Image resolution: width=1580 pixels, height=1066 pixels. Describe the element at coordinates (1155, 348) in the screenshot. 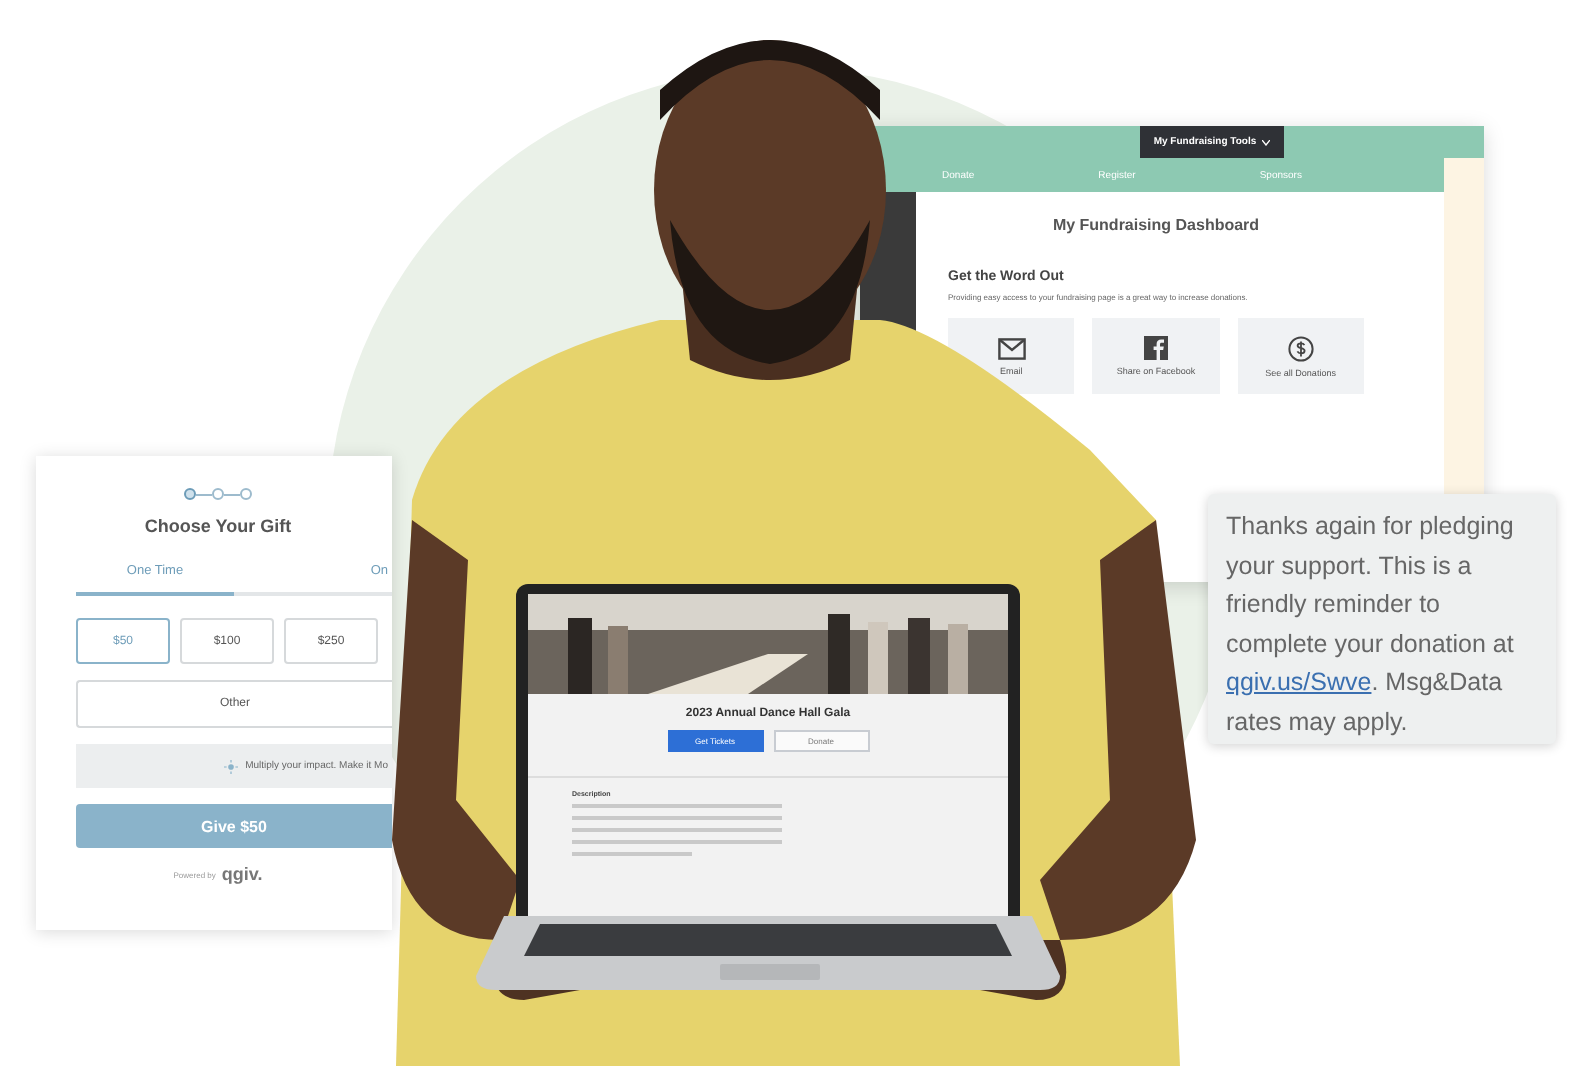

I see `facebook-icon` at that location.